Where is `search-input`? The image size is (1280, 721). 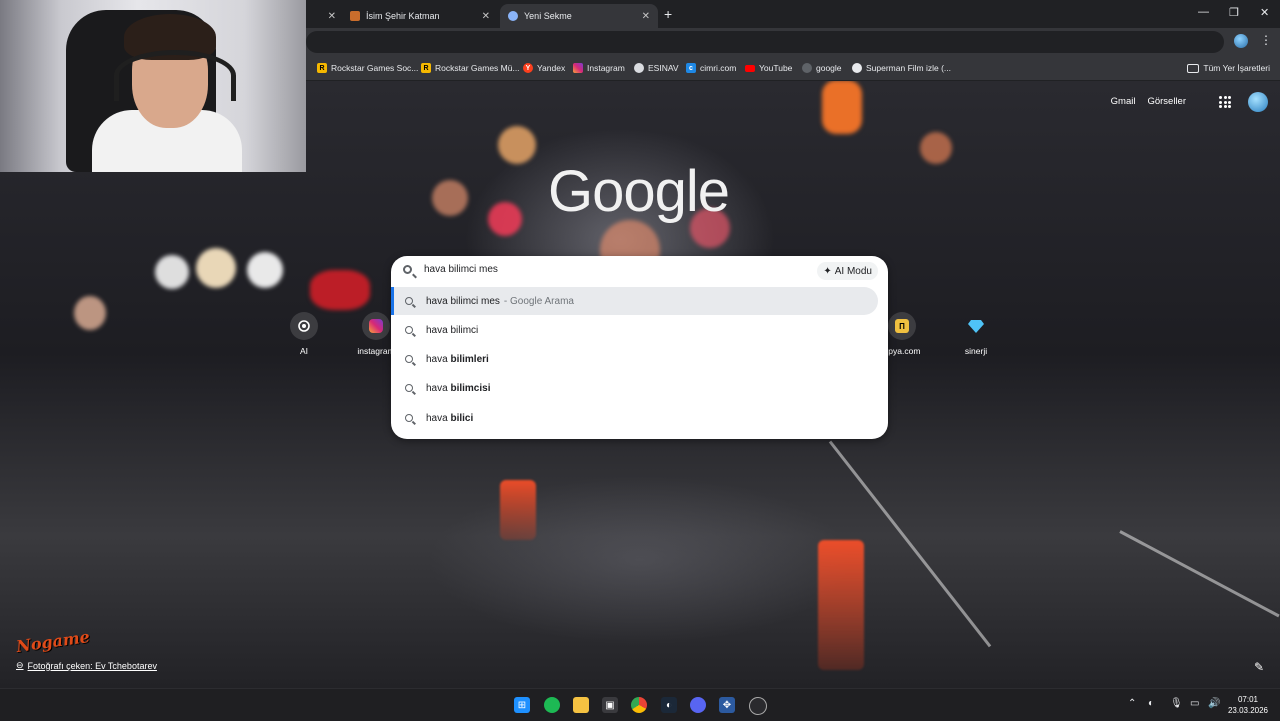 search-input is located at coordinates (604, 269).